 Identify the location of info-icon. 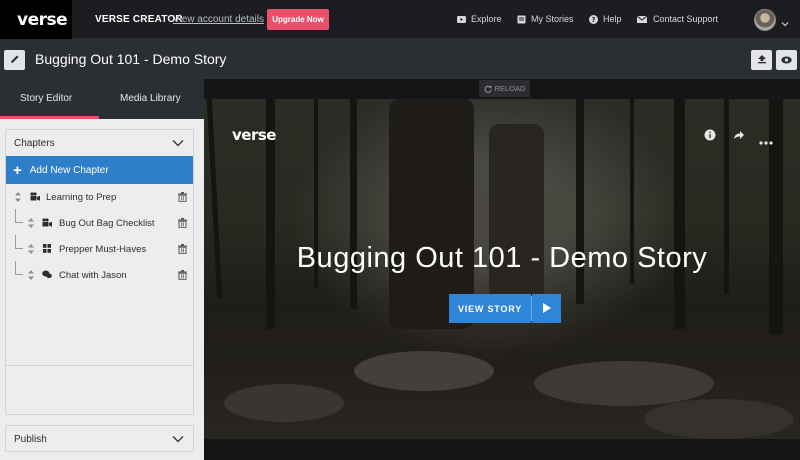
(710, 137).